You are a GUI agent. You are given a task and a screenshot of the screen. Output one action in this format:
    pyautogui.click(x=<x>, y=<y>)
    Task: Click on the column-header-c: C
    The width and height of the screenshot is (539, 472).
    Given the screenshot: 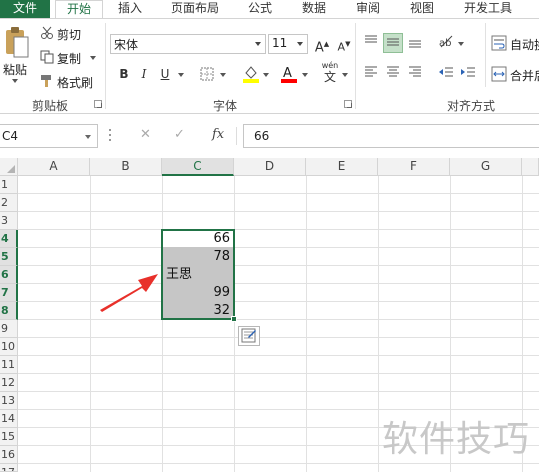 What is the action you would take?
    pyautogui.click(x=198, y=167)
    